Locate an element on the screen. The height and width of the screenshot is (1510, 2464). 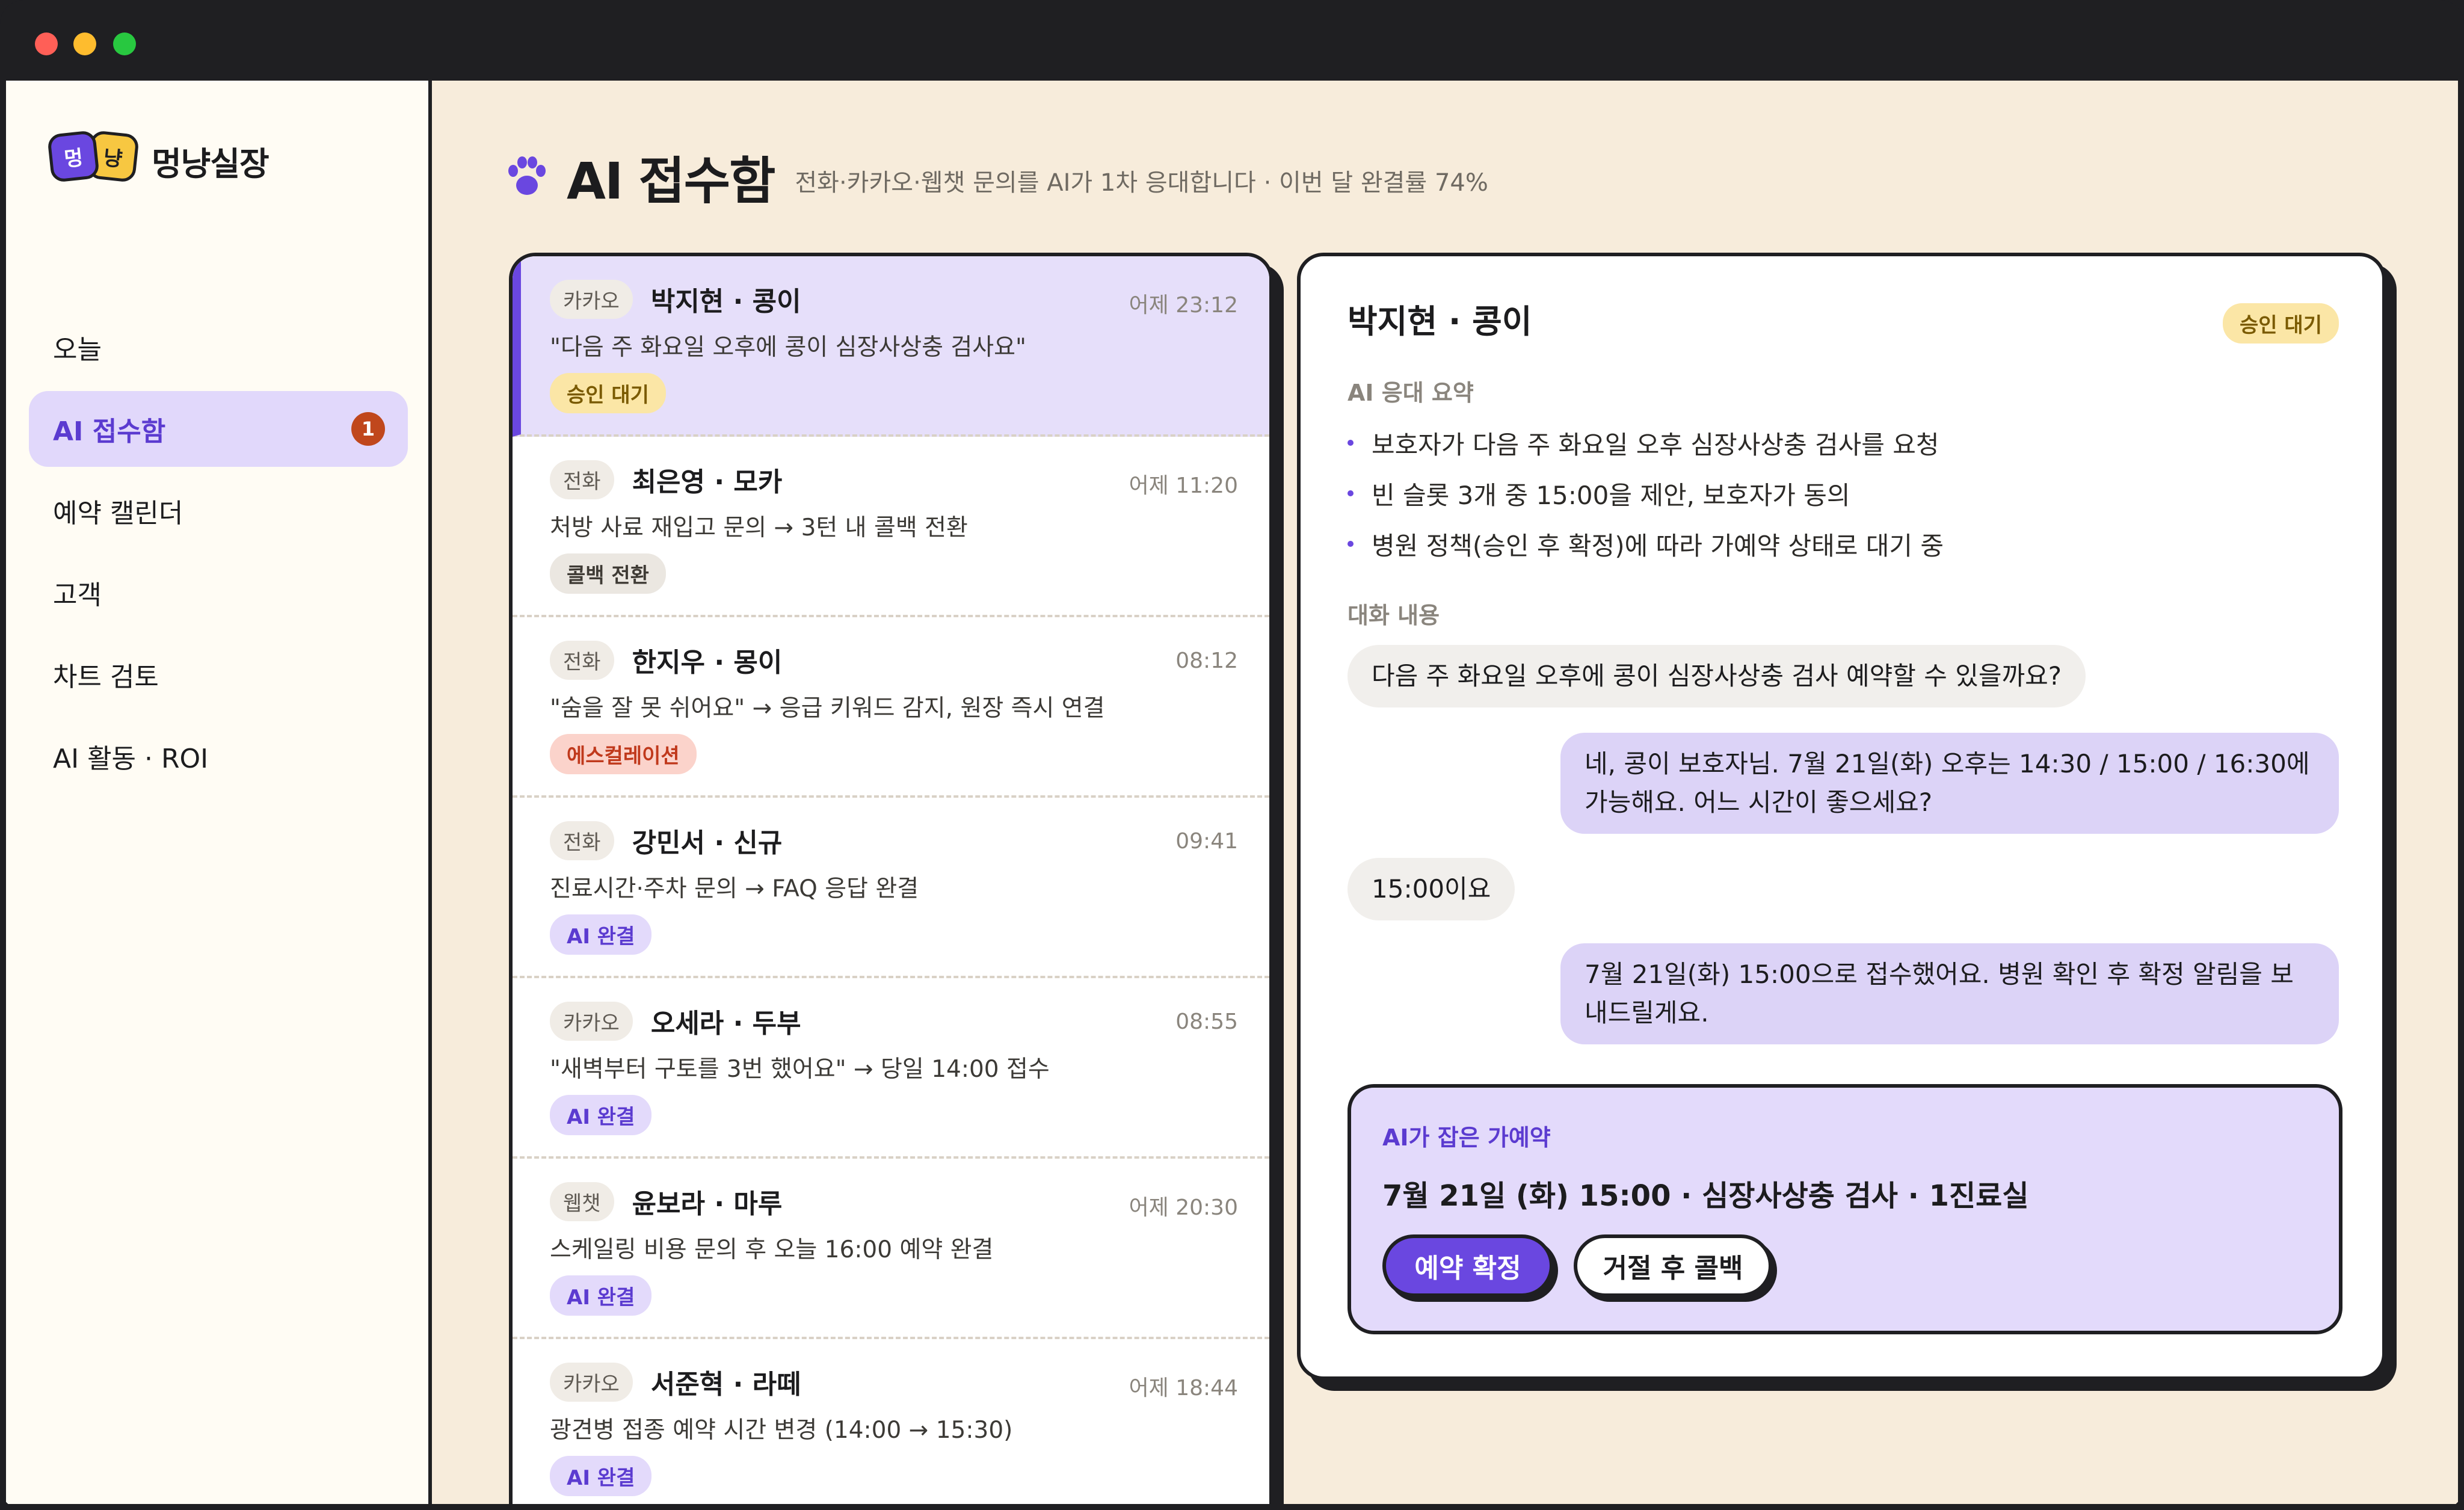
timestamp: 08:55 is located at coordinates (1207, 1022).